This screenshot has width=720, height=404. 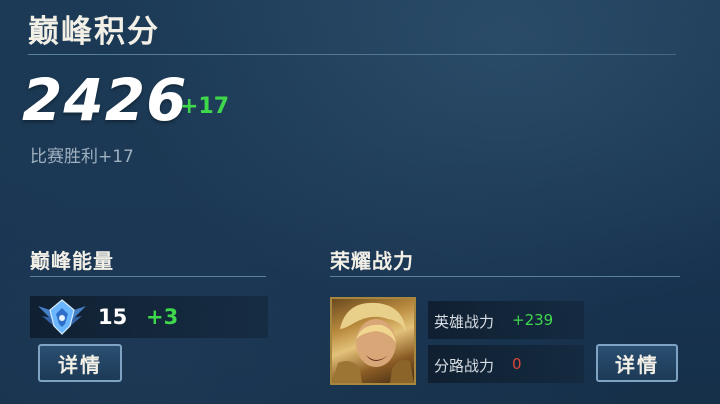 What do you see at coordinates (113, 317) in the screenshot?
I see `energy-value: 15` at bounding box center [113, 317].